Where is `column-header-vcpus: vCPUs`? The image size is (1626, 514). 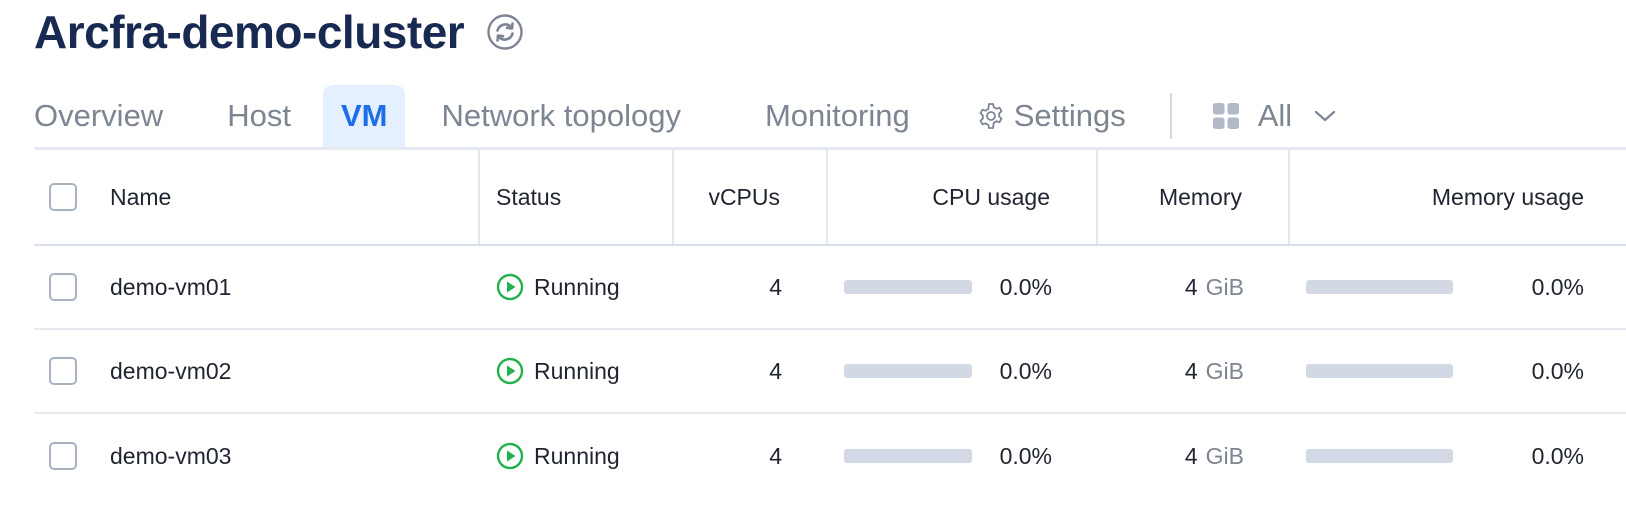
column-header-vcpus: vCPUs is located at coordinates (751, 197).